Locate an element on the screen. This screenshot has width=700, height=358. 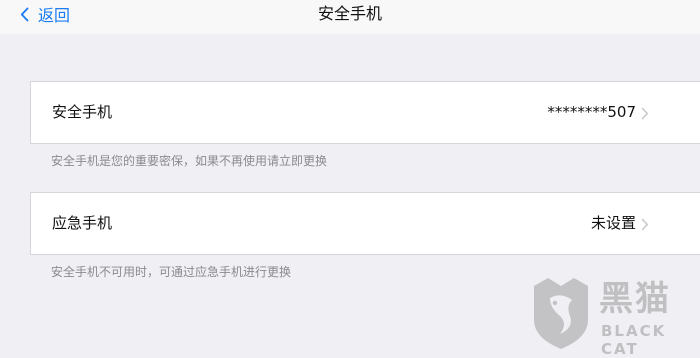
masked-phone-value: ********507 is located at coordinates (591, 112).